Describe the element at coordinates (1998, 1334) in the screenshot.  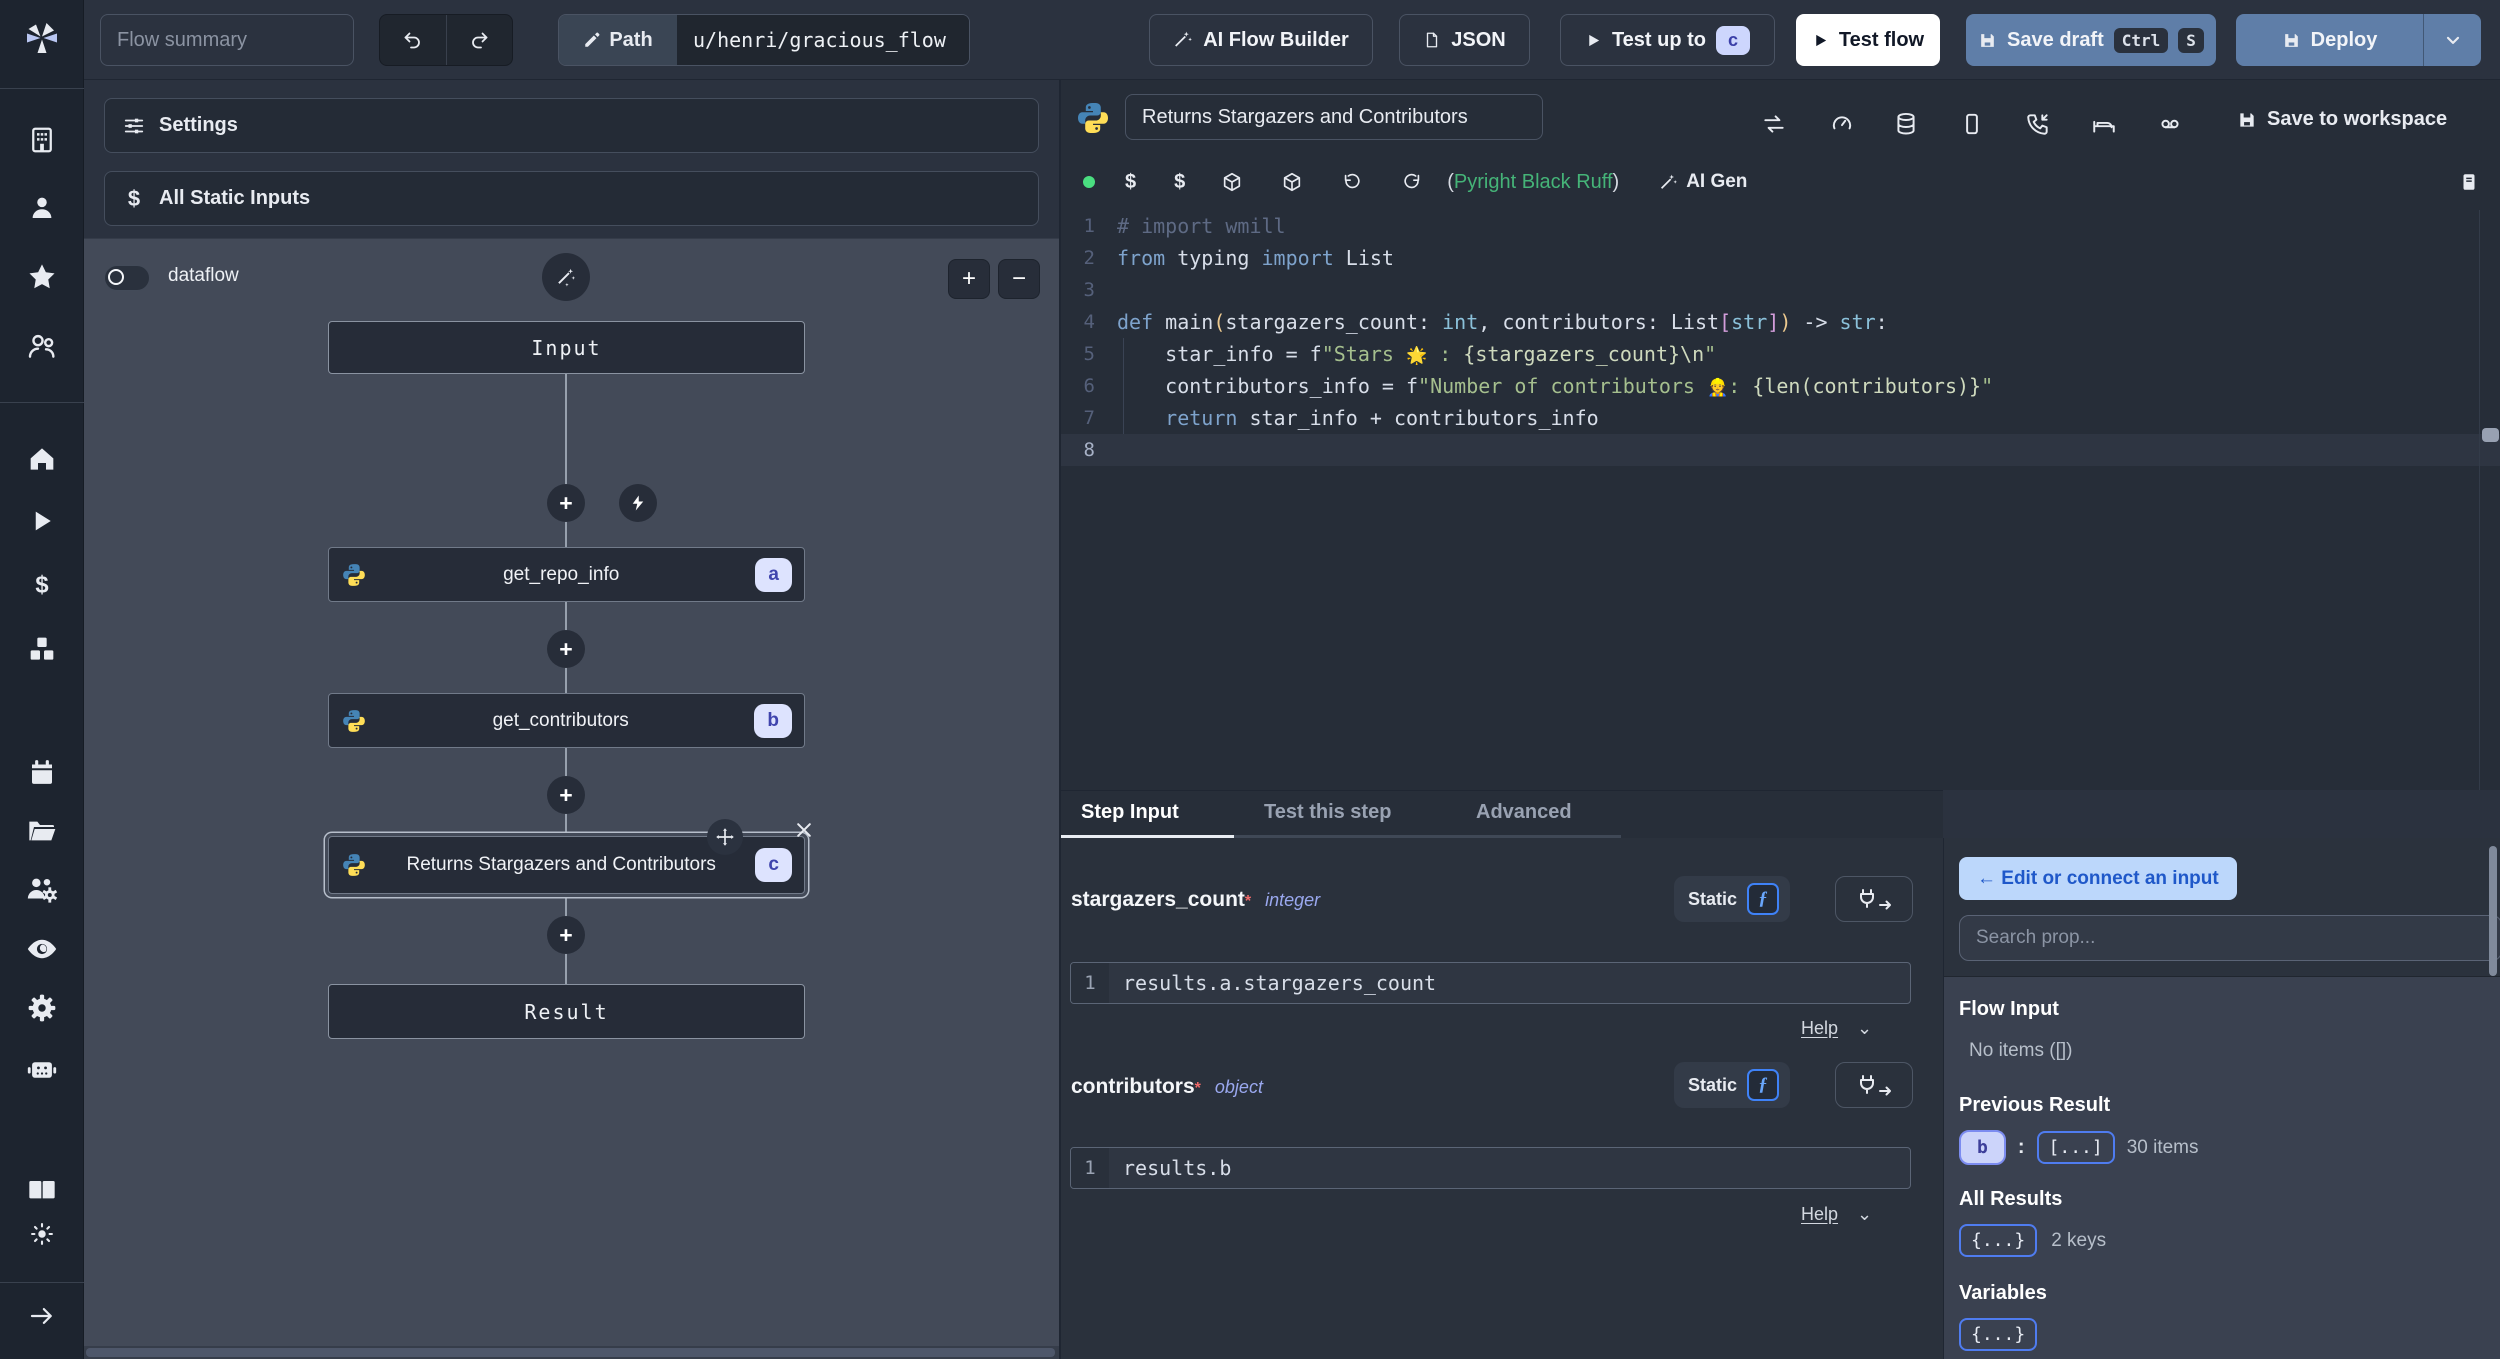
I see `variables-object-chip: {...}` at that location.